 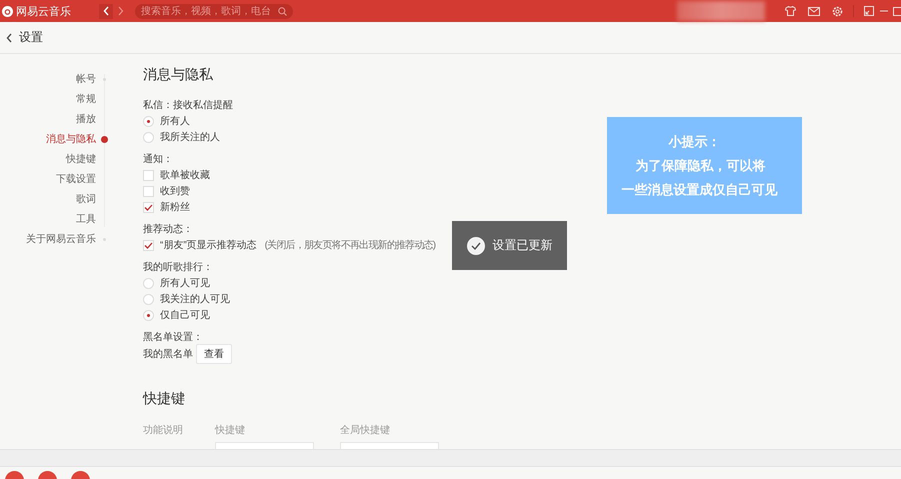 What do you see at coordinates (208, 245) in the screenshot?
I see `option-label: “朋友”页显示推荐动态` at bounding box center [208, 245].